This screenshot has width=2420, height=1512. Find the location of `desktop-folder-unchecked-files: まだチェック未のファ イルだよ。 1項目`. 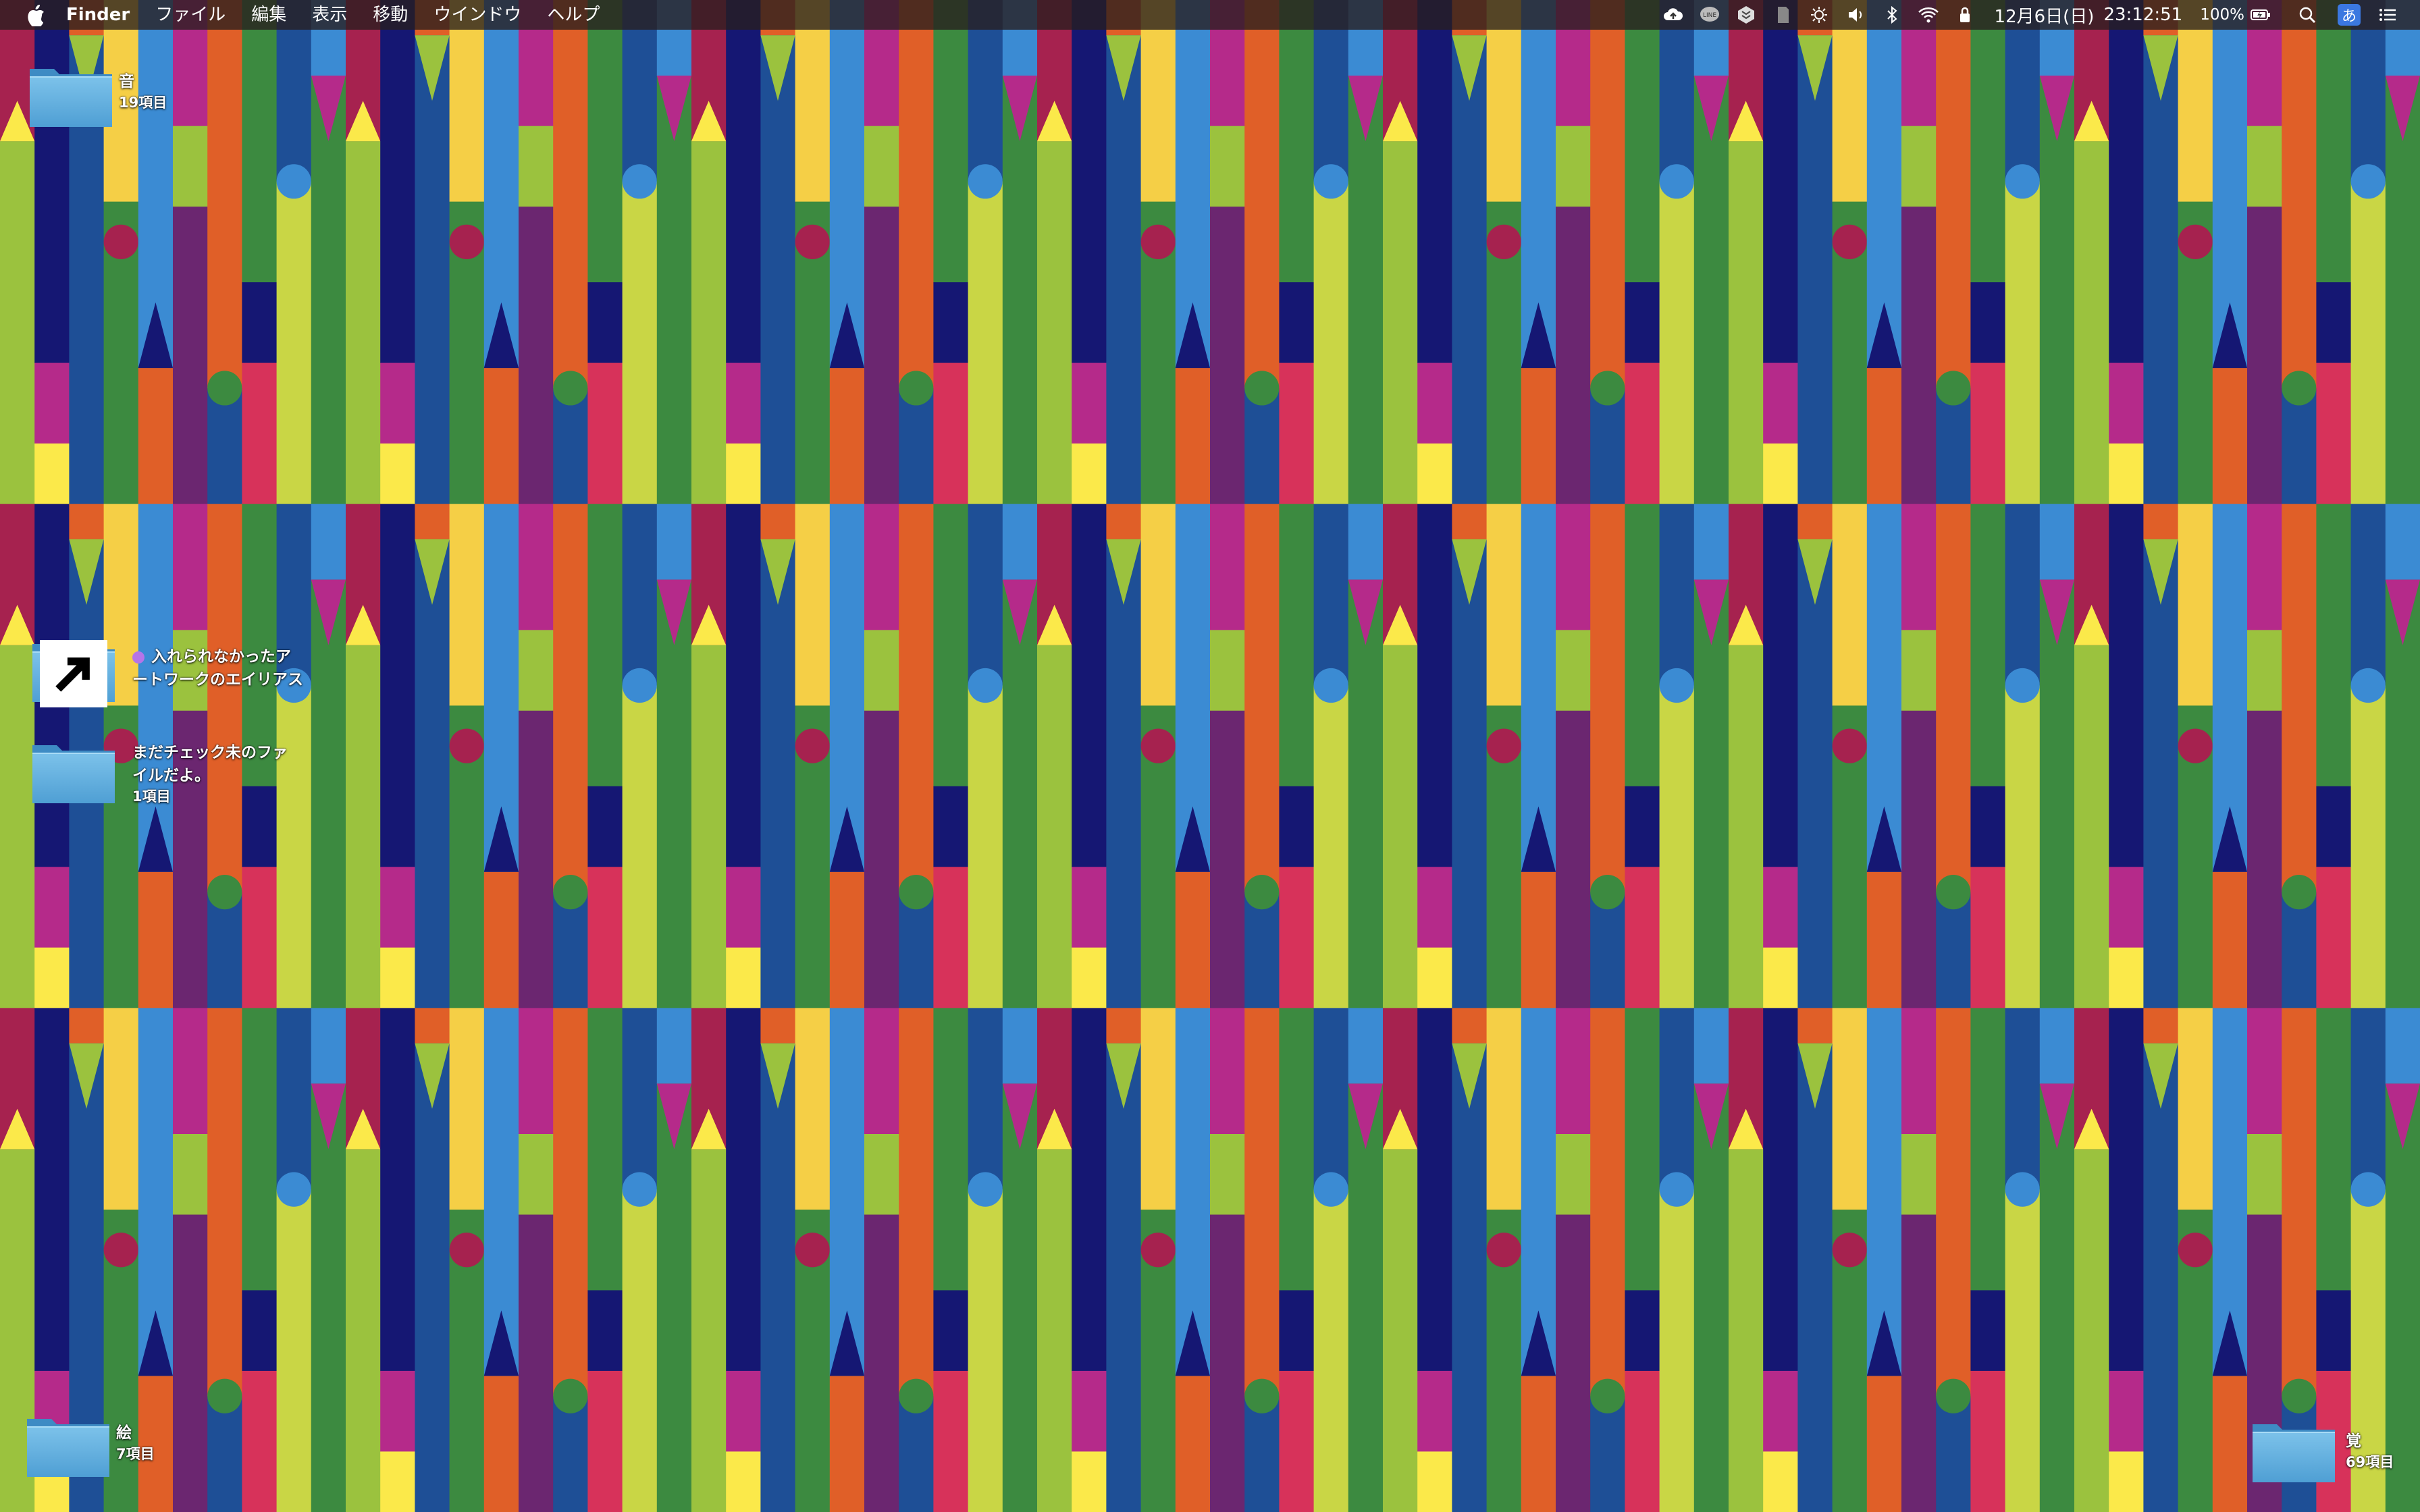

desktop-folder-unchecked-files: まだチェック未のファ イルだよ。 1項目 is located at coordinates (159, 772).